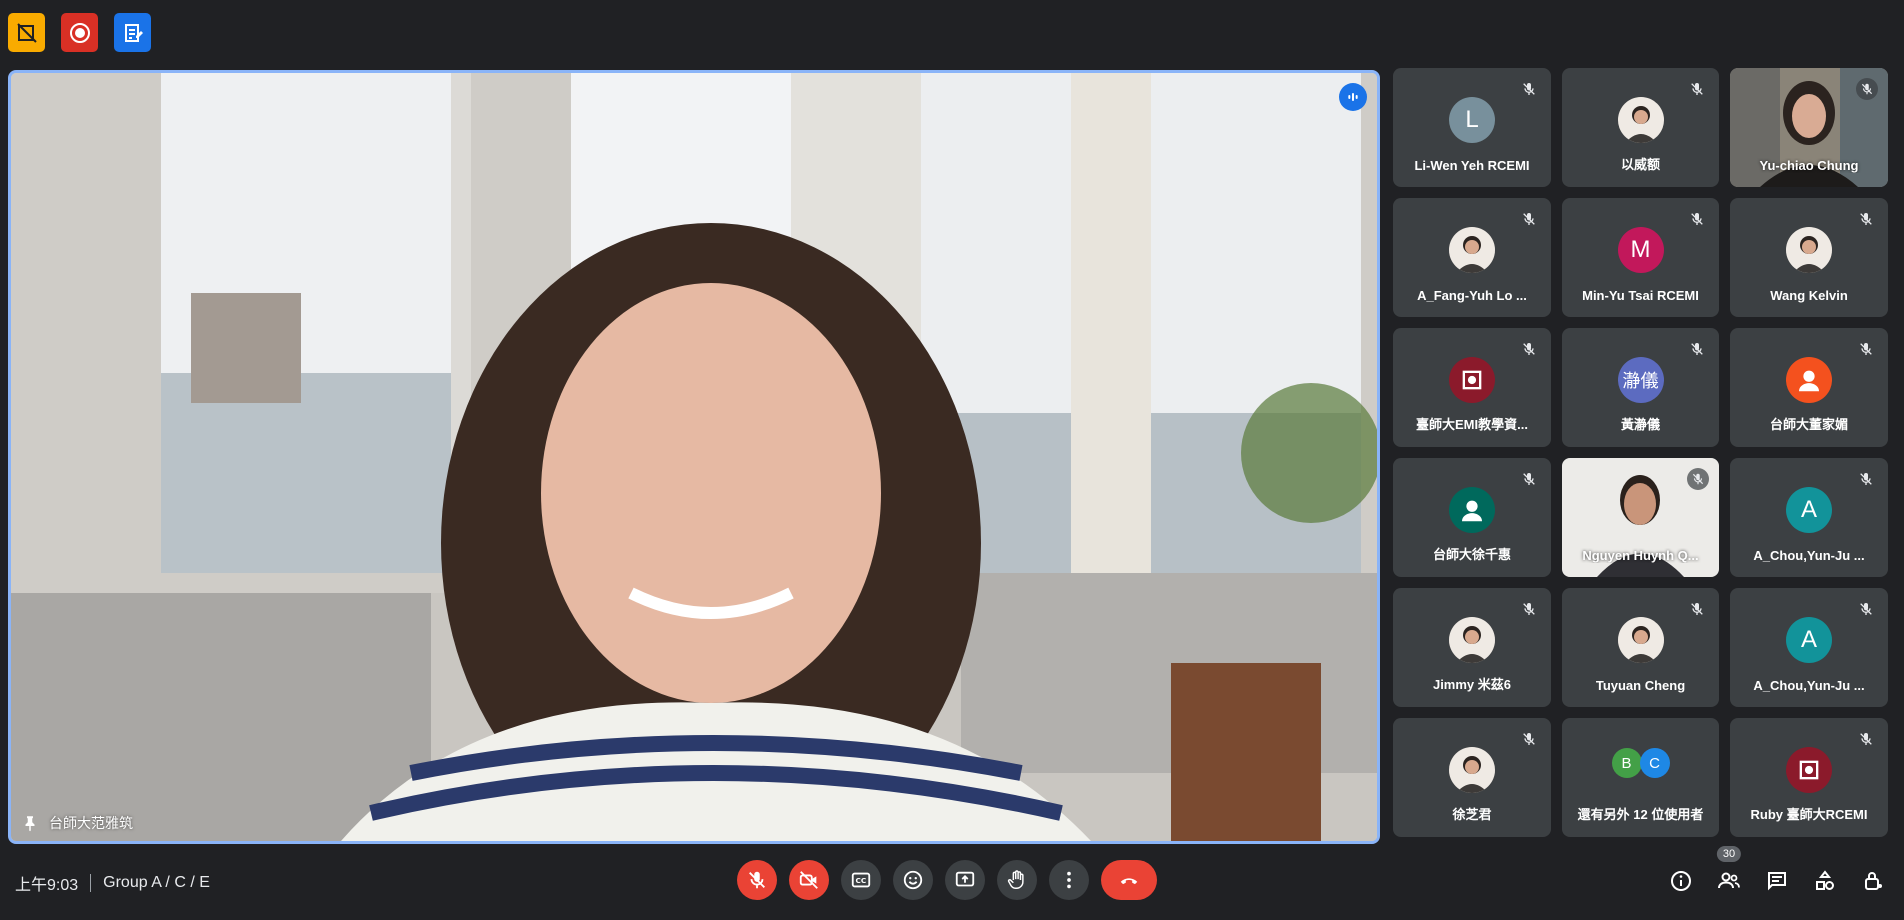 Image resolution: width=1904 pixels, height=920 pixels. Describe the element at coordinates (1640, 164) in the screenshot. I see `participant-name: 以威额` at that location.